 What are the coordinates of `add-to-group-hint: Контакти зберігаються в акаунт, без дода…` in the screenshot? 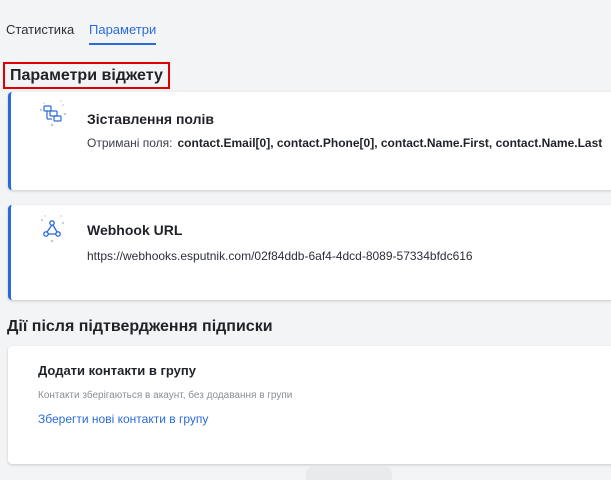 It's located at (165, 395).